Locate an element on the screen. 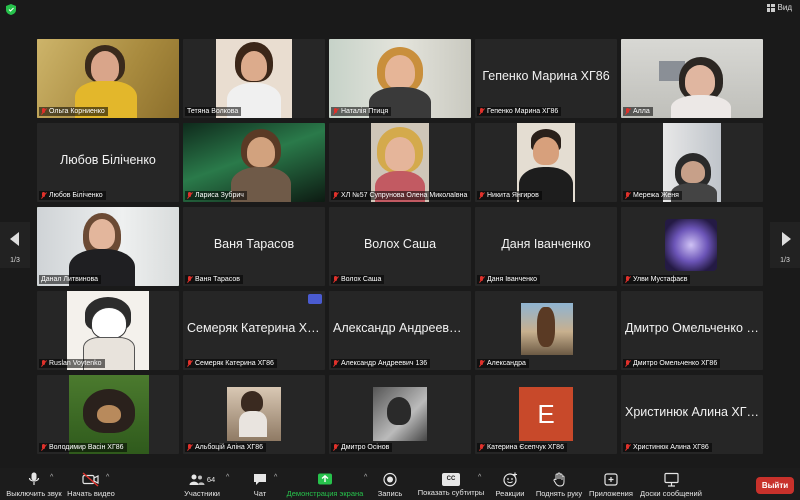 The width and height of the screenshot is (800, 500). participant-tile: ХЛ №57 Супрунова Олена Миколаївна is located at coordinates (400, 162).